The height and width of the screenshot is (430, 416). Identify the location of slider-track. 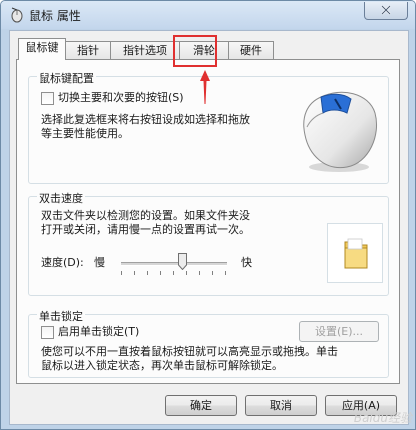
(174, 264).